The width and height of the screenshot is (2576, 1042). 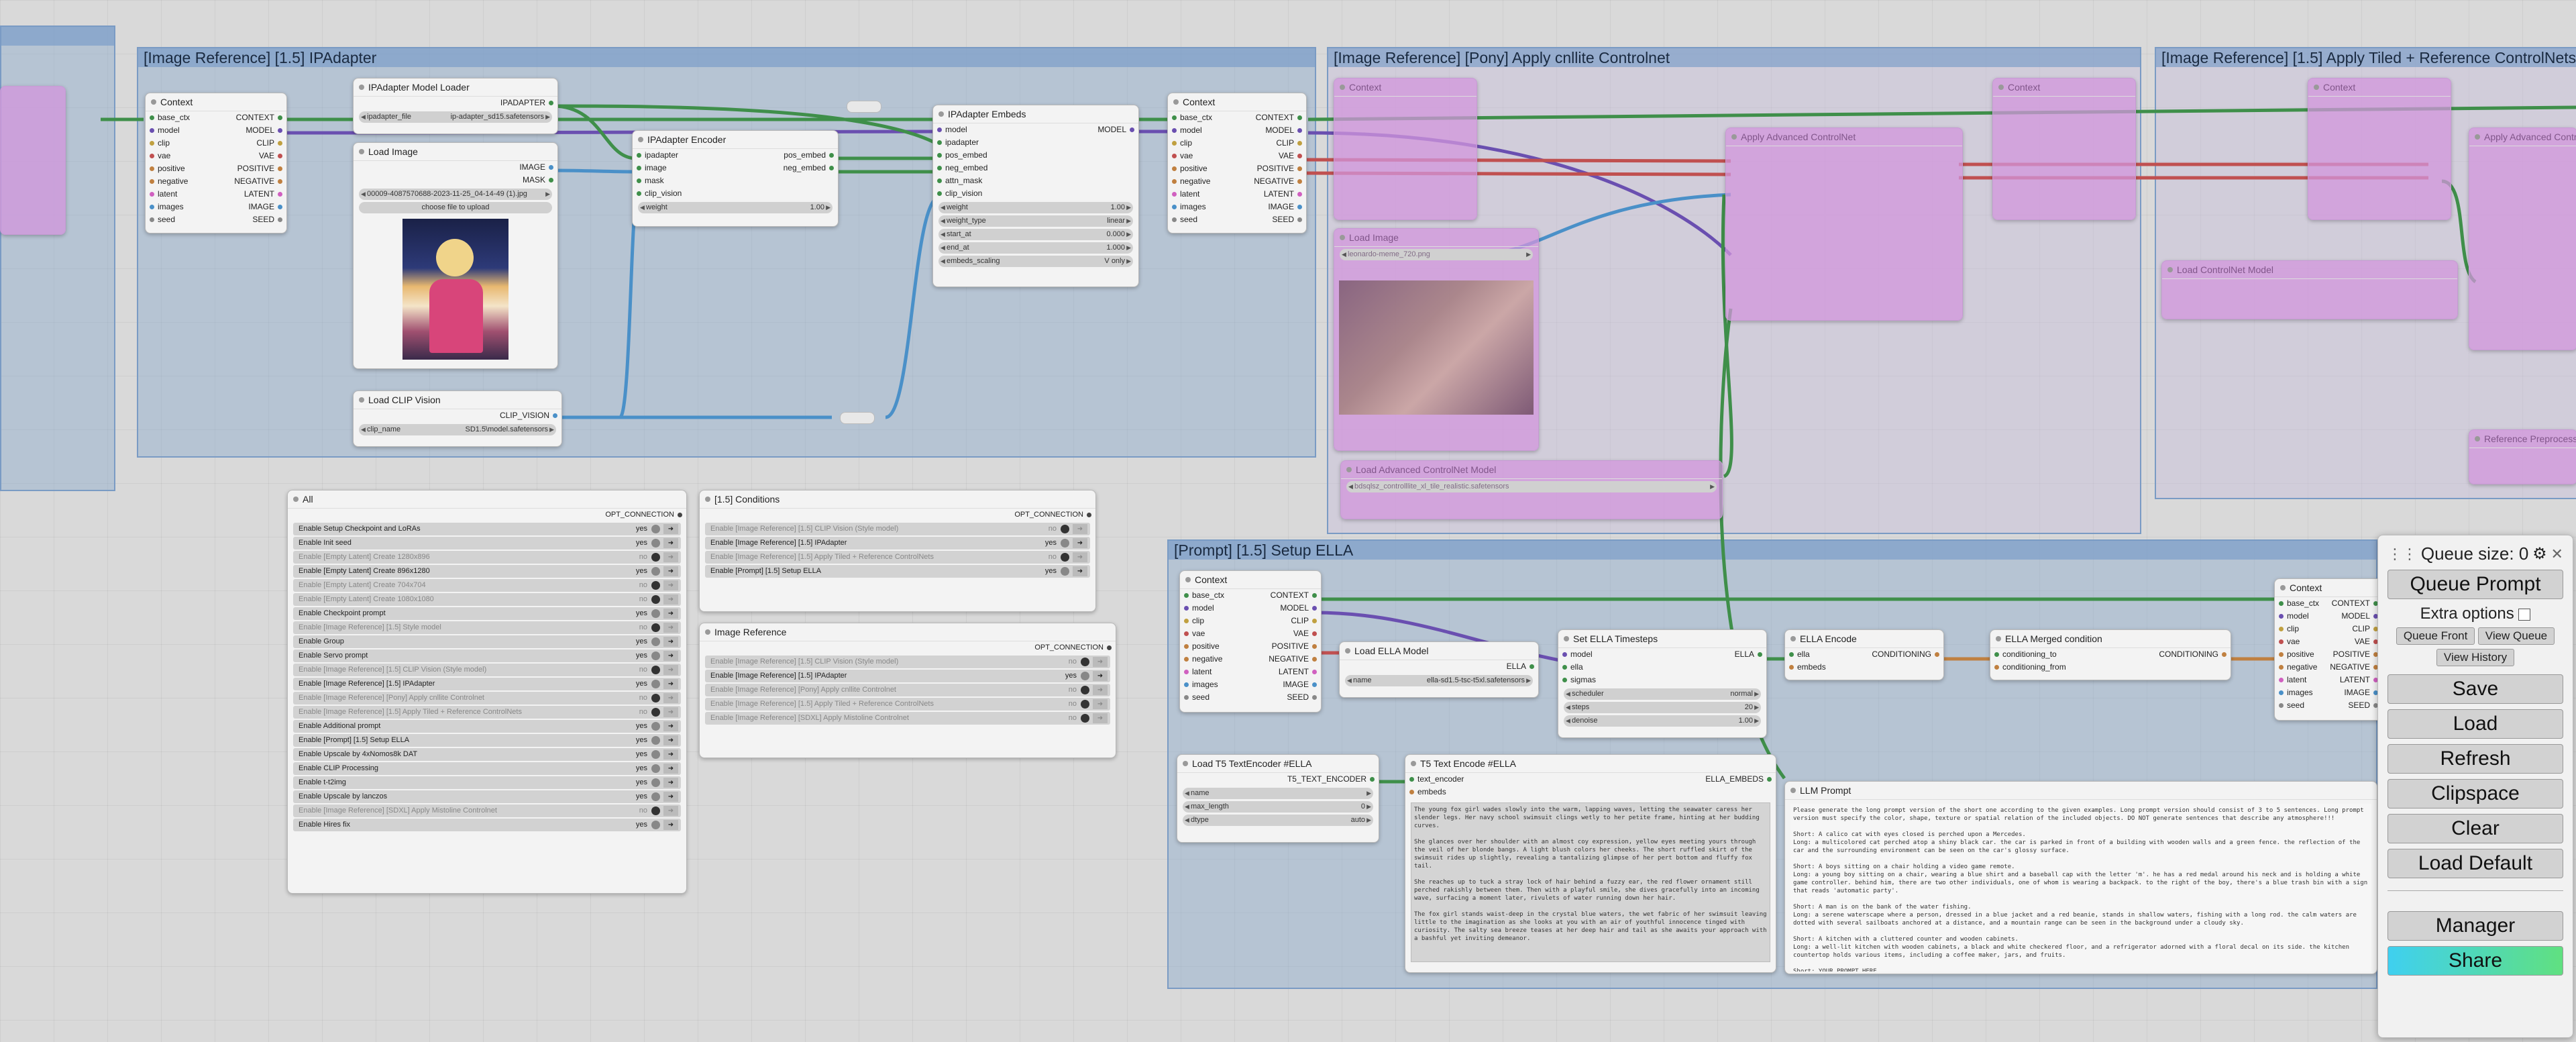 What do you see at coordinates (1278, 807) in the screenshot?
I see `t5-loader-widget: max_length0` at bounding box center [1278, 807].